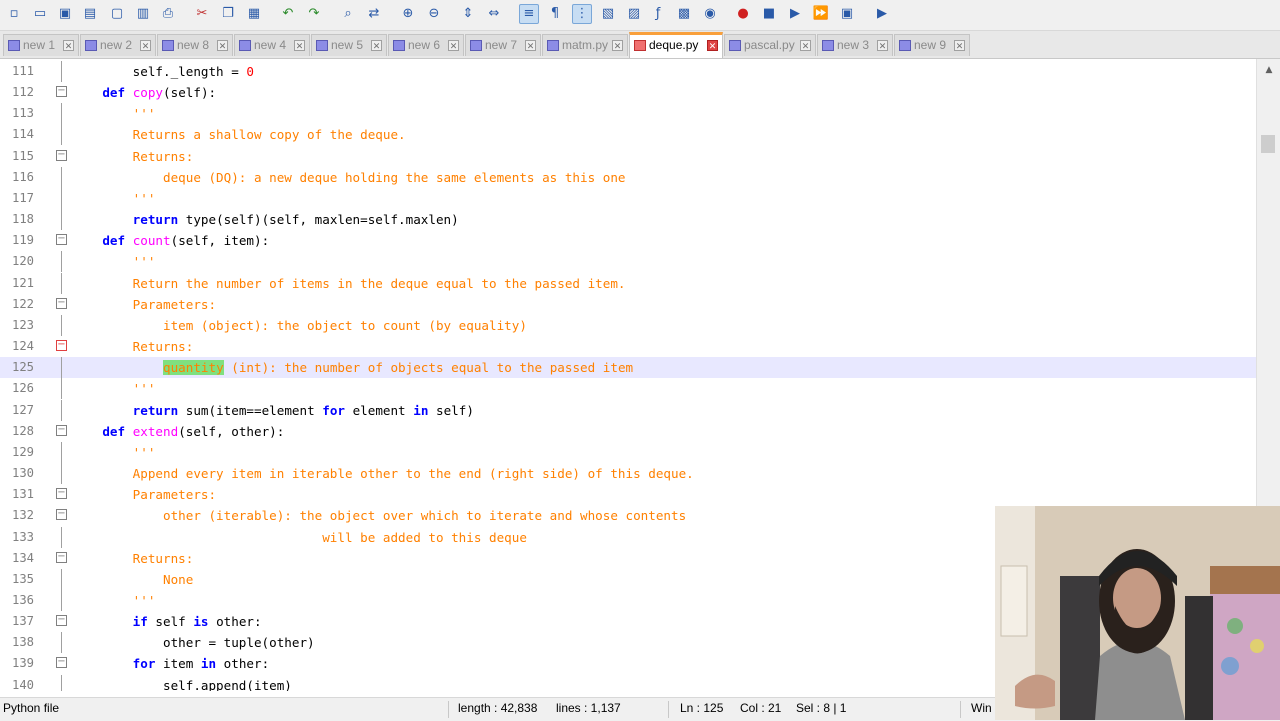  What do you see at coordinates (272, 45) in the screenshot?
I see `tab-new-4: new 4 ✕` at bounding box center [272, 45].